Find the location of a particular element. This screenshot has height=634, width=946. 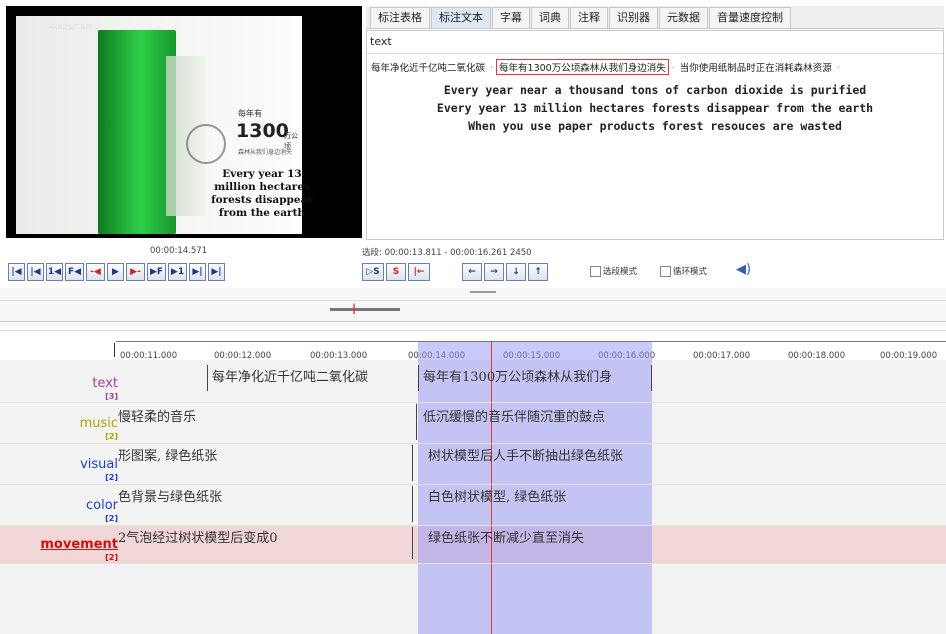

annotation-segment: 形图案, 绿色纸张 is located at coordinates (167, 454).